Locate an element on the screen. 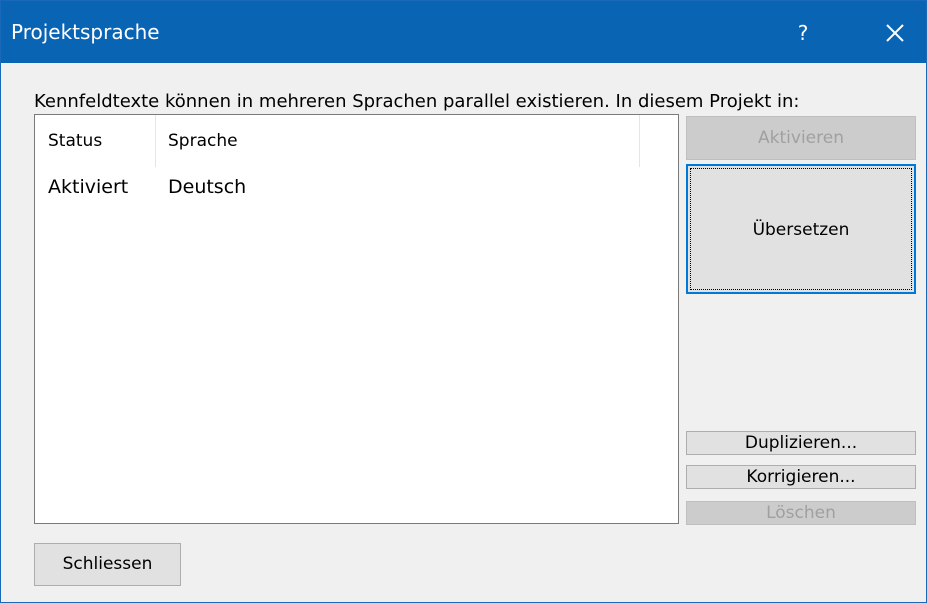 The image size is (927, 603). window-title: Projektsprache is located at coordinates (85, 32).